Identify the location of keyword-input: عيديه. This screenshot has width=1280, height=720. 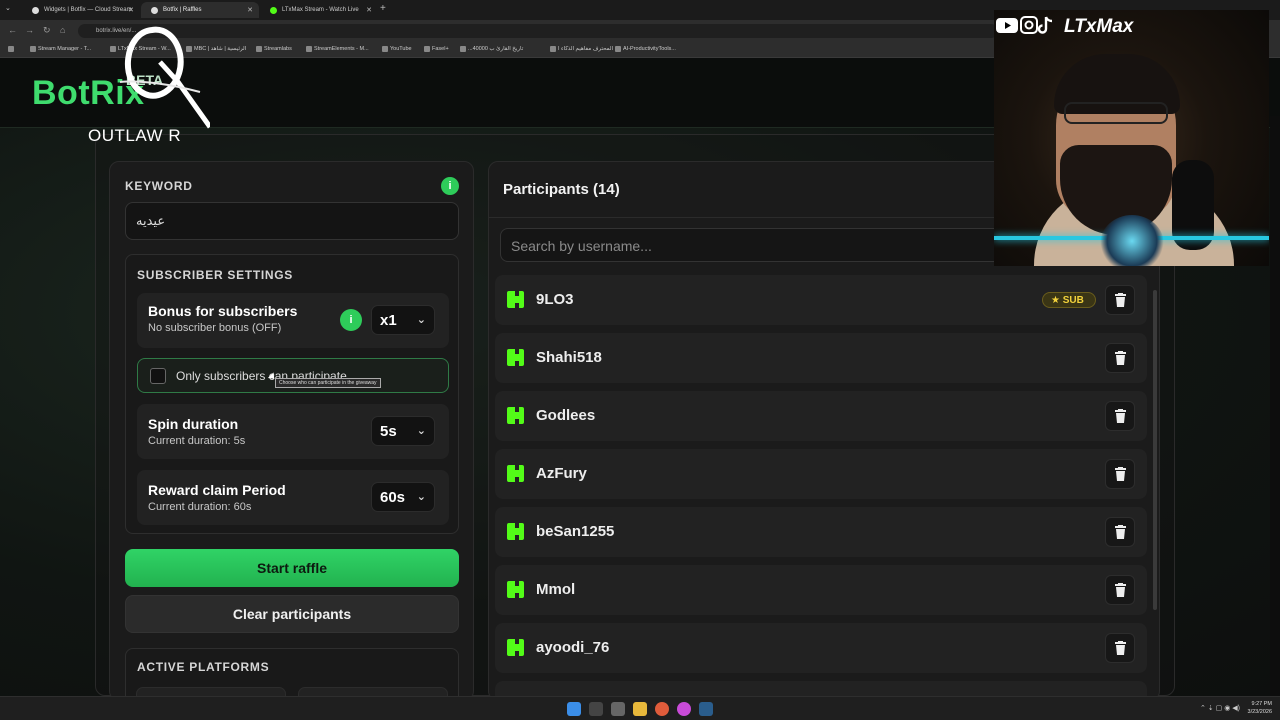
(292, 221).